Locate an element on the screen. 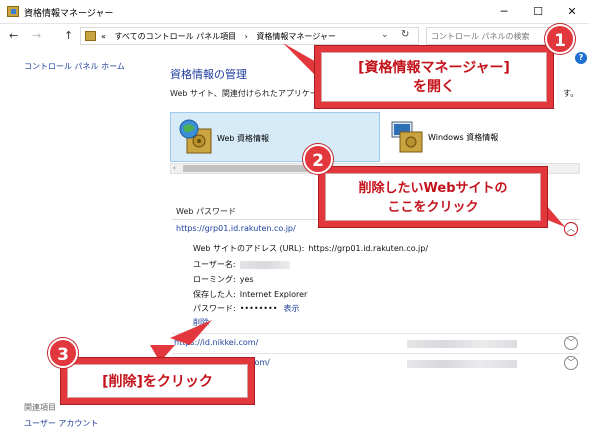 The image size is (589, 444). tab-windows-credentials: Windows 資格情報 is located at coordinates (481, 137).